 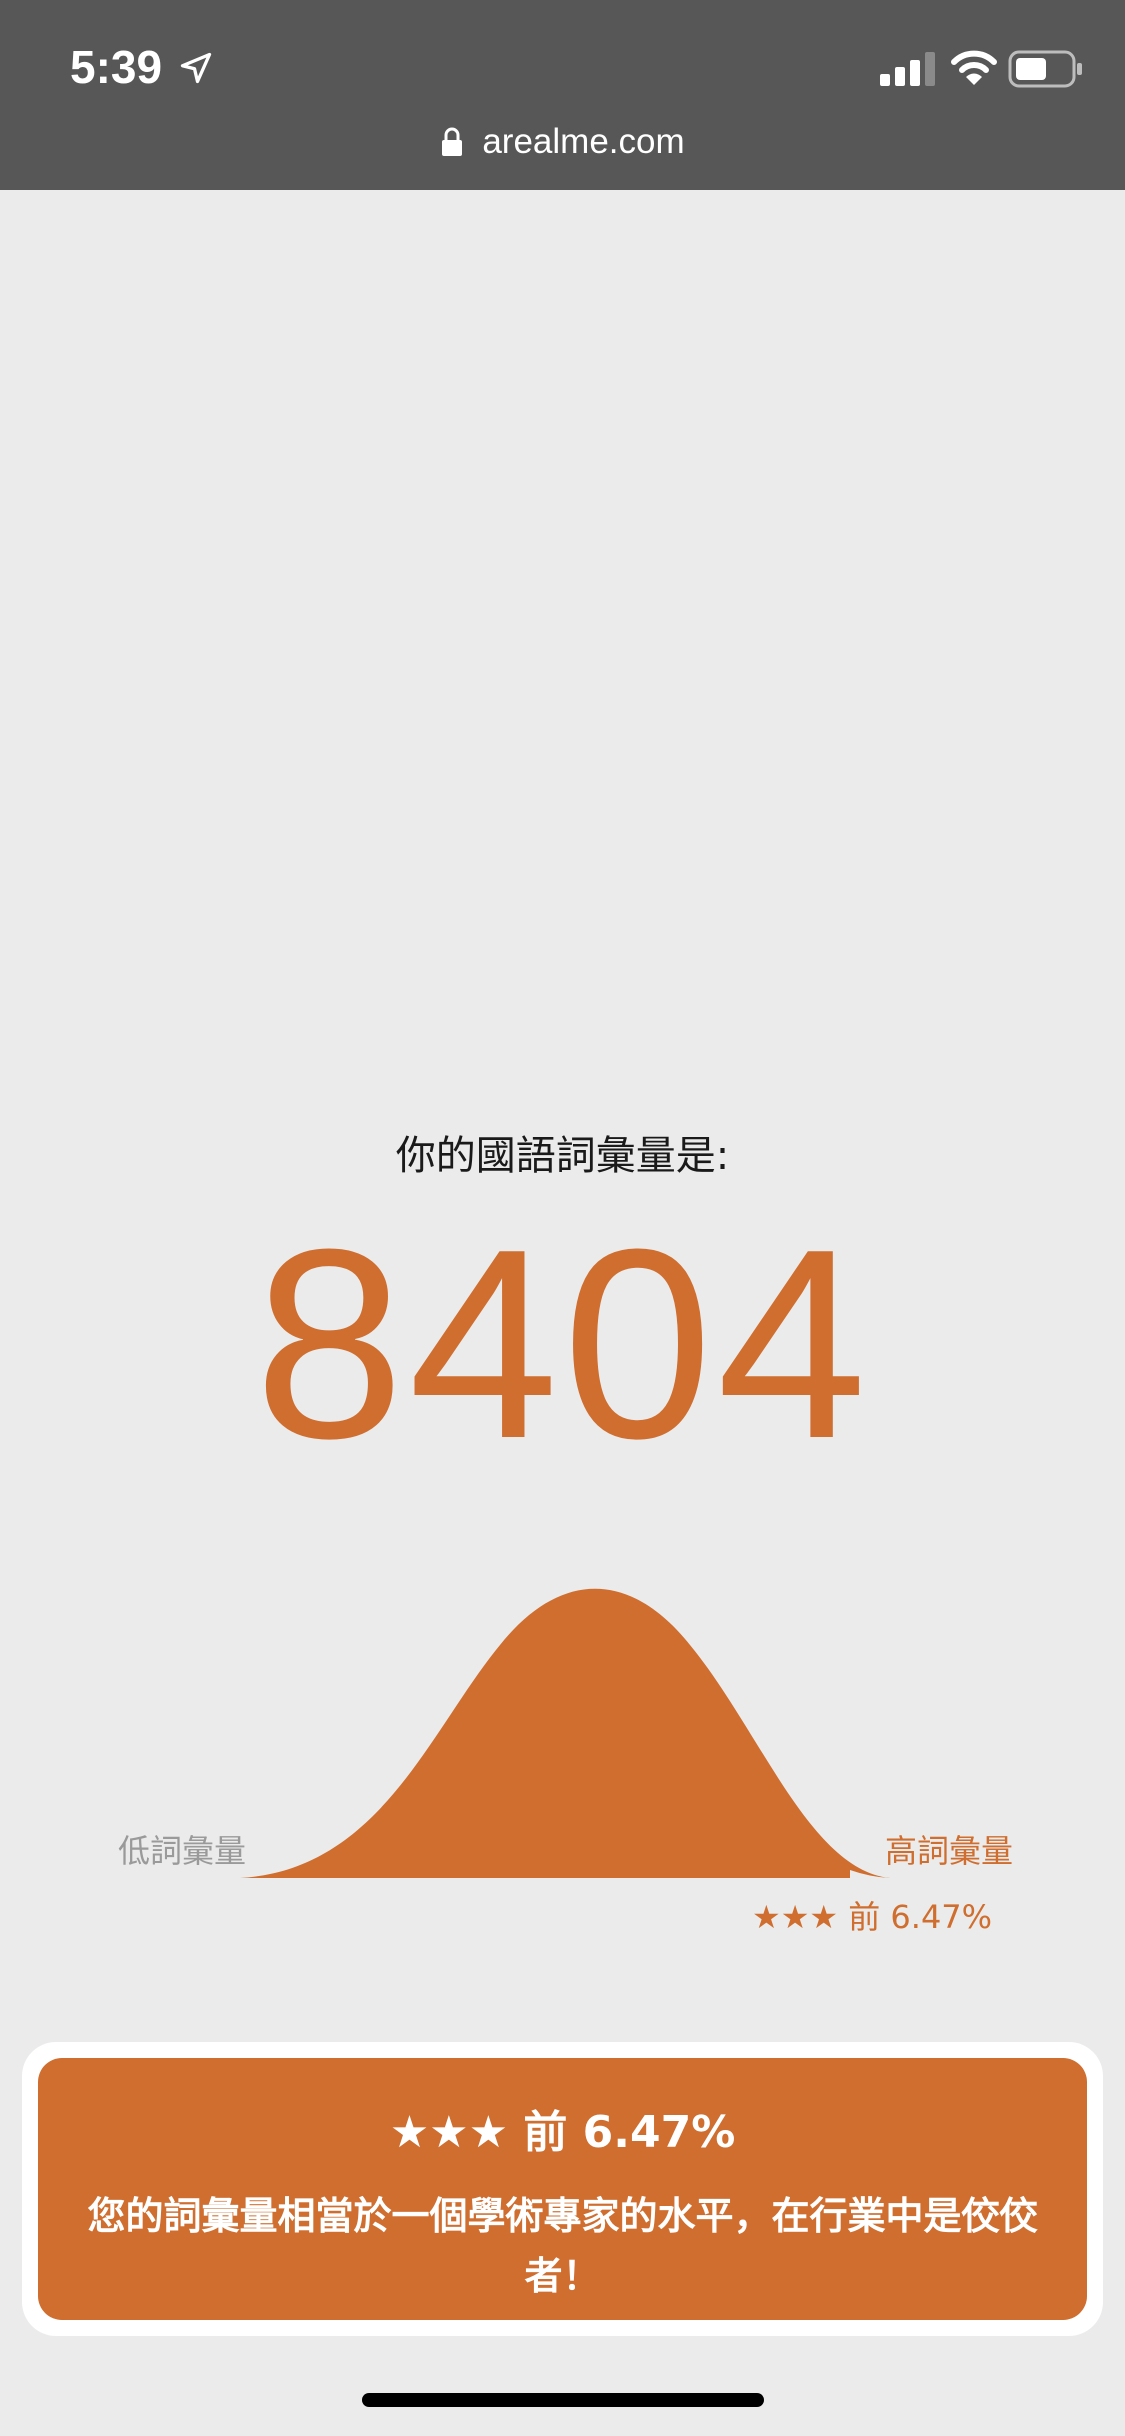 What do you see at coordinates (907, 69) in the screenshot?
I see `signal-icon` at bounding box center [907, 69].